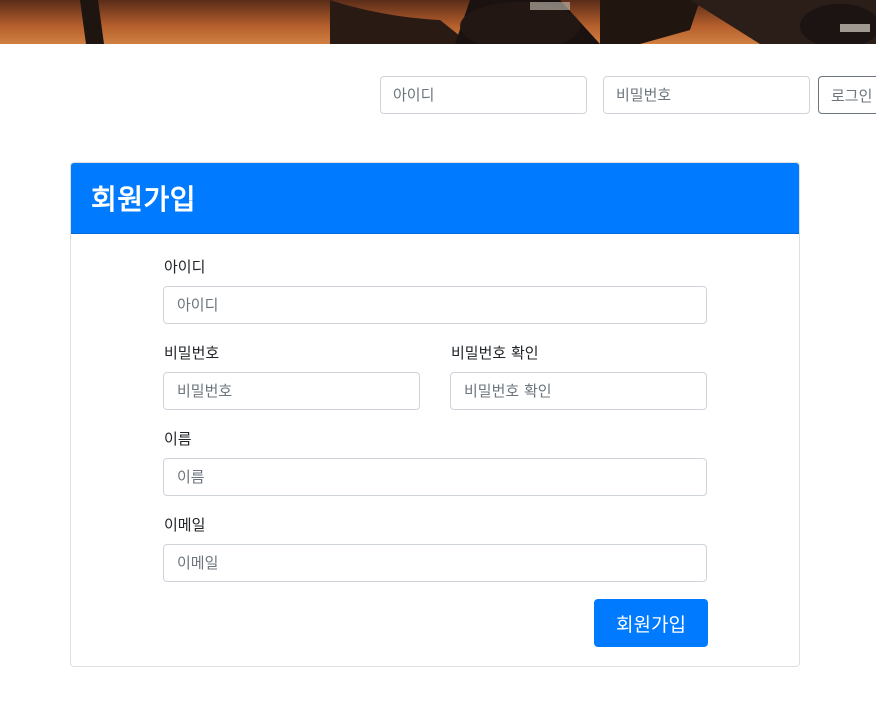 The height and width of the screenshot is (715, 876). Describe the element at coordinates (435, 563) in the screenshot. I see `email-input` at that location.